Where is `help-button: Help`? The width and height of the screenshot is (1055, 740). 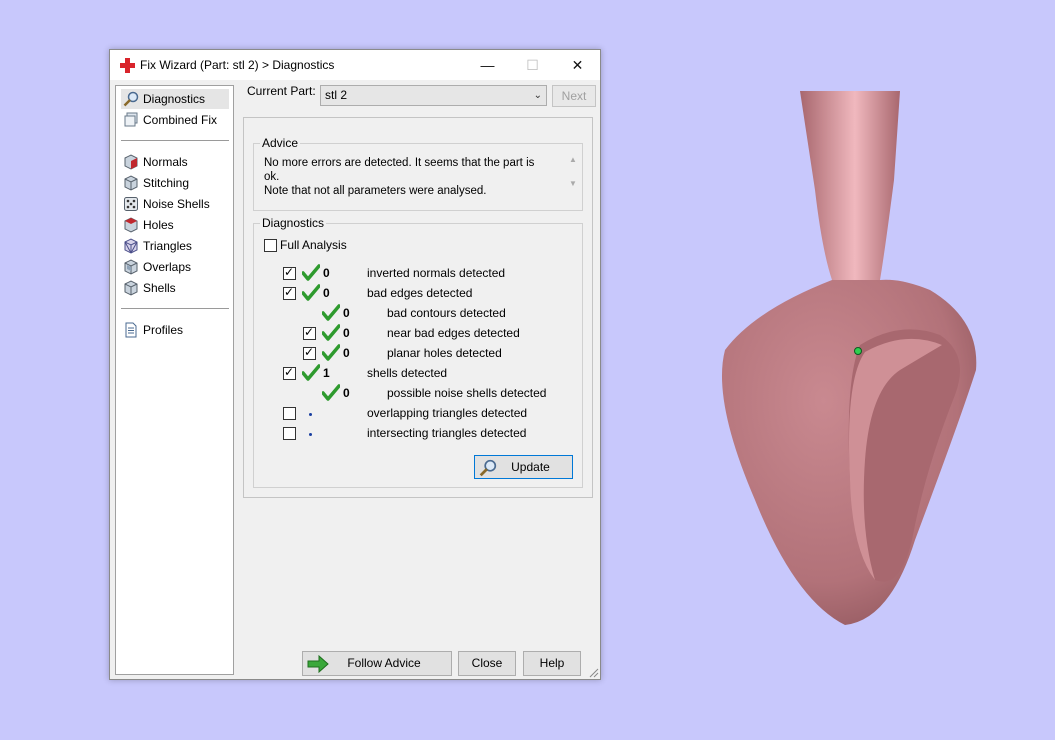
help-button: Help is located at coordinates (552, 663).